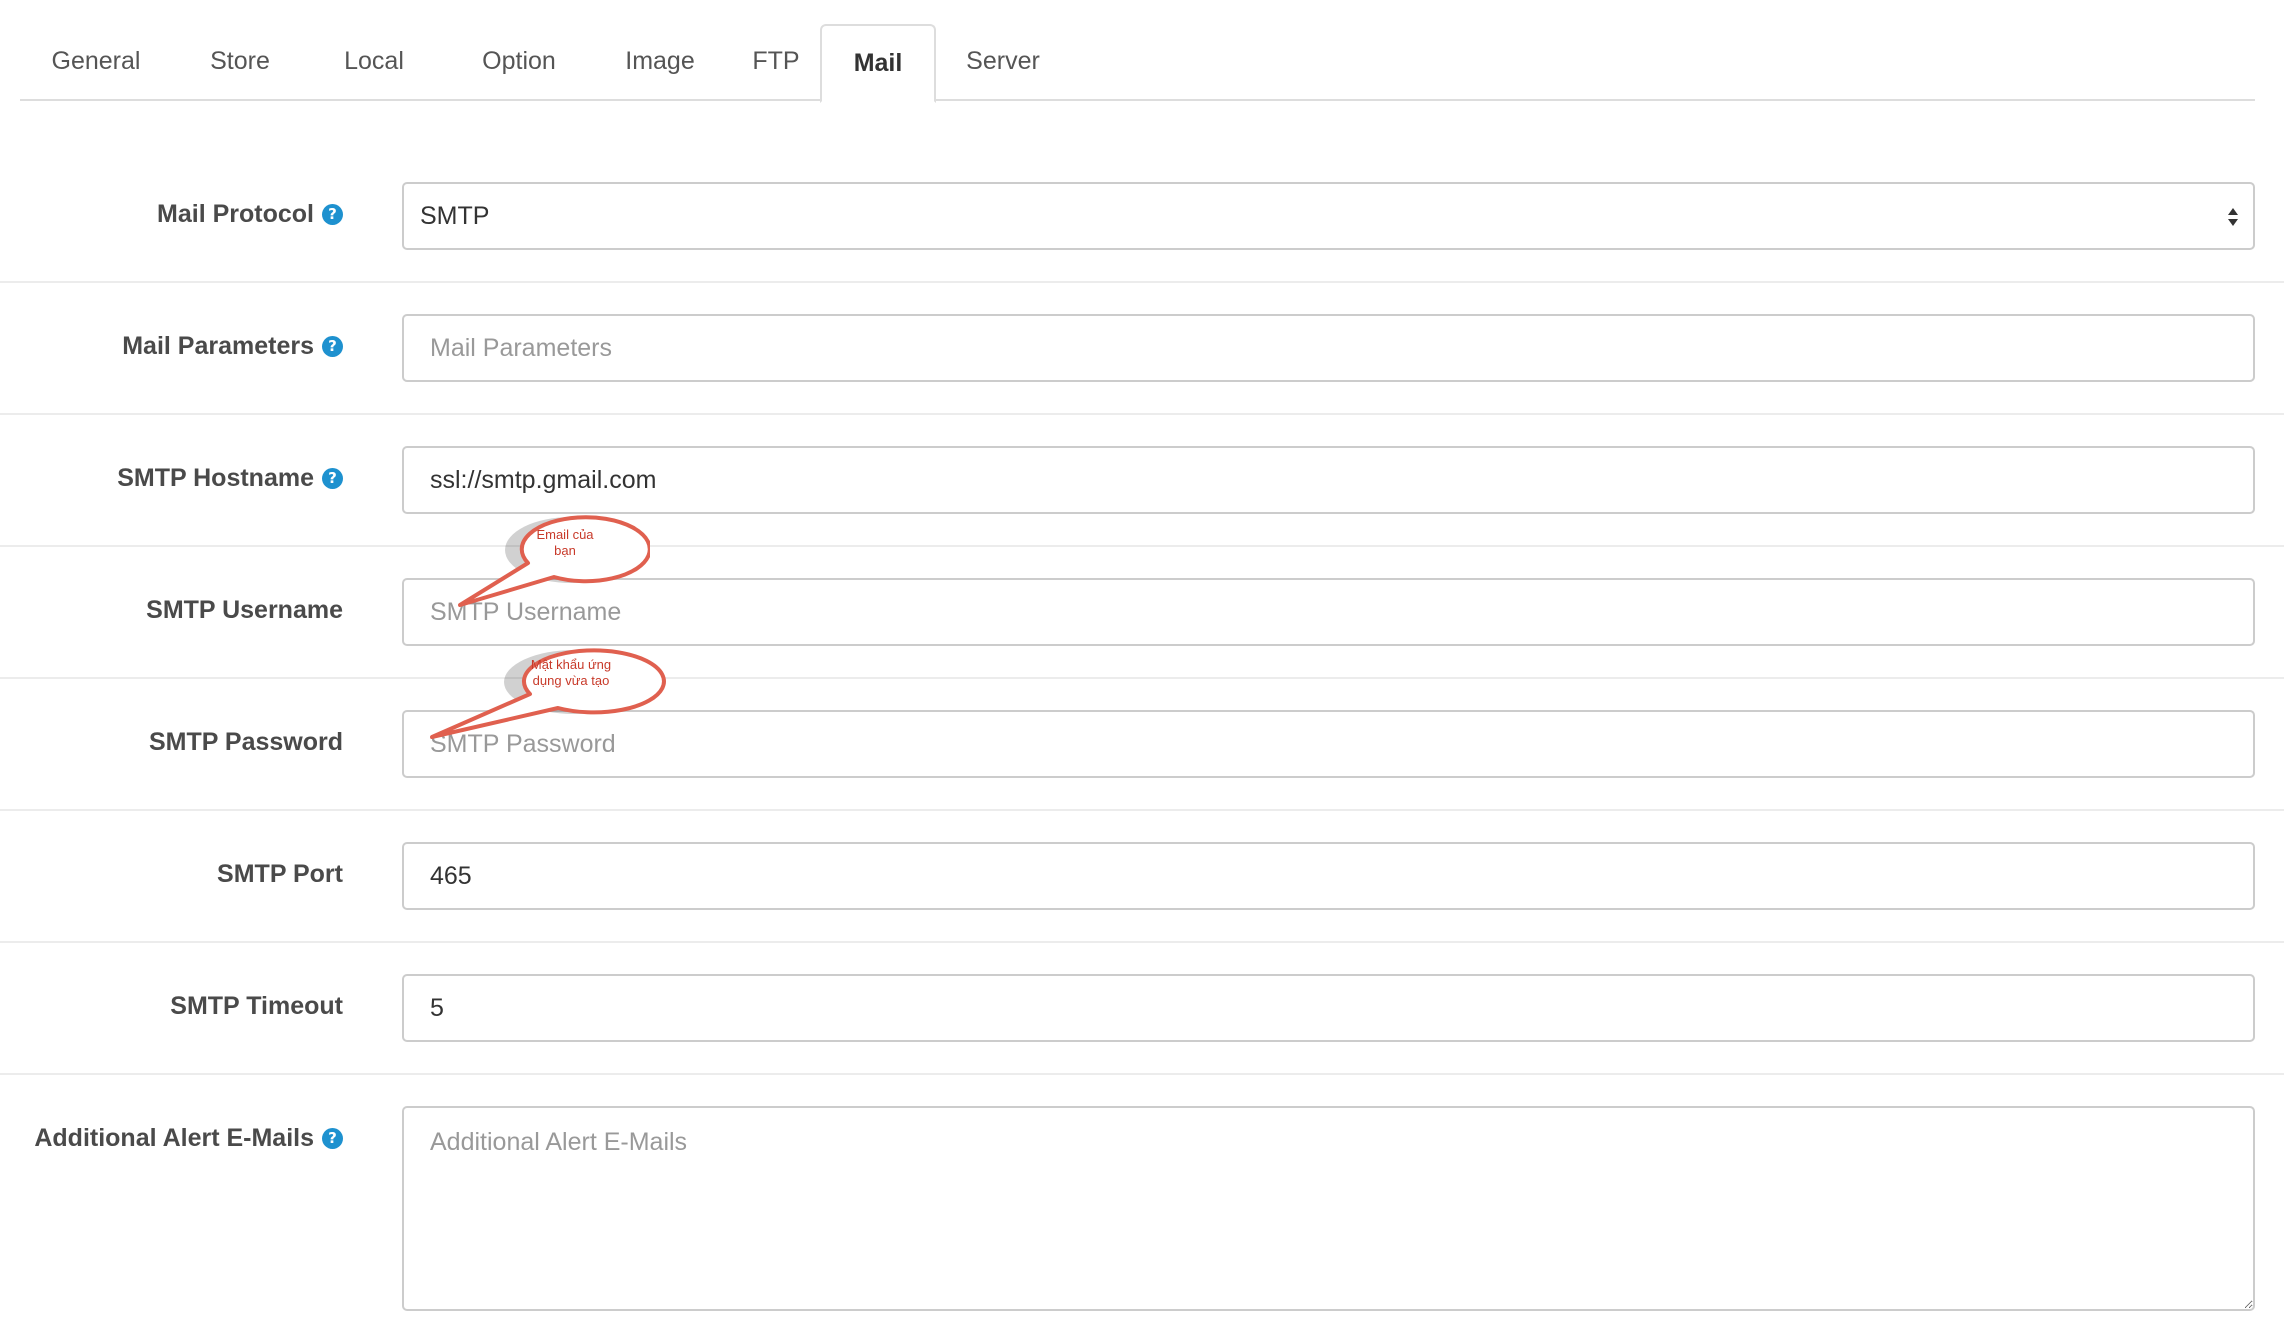  Describe the element at coordinates (2233, 217) in the screenshot. I see `select-arrows-icon` at that location.